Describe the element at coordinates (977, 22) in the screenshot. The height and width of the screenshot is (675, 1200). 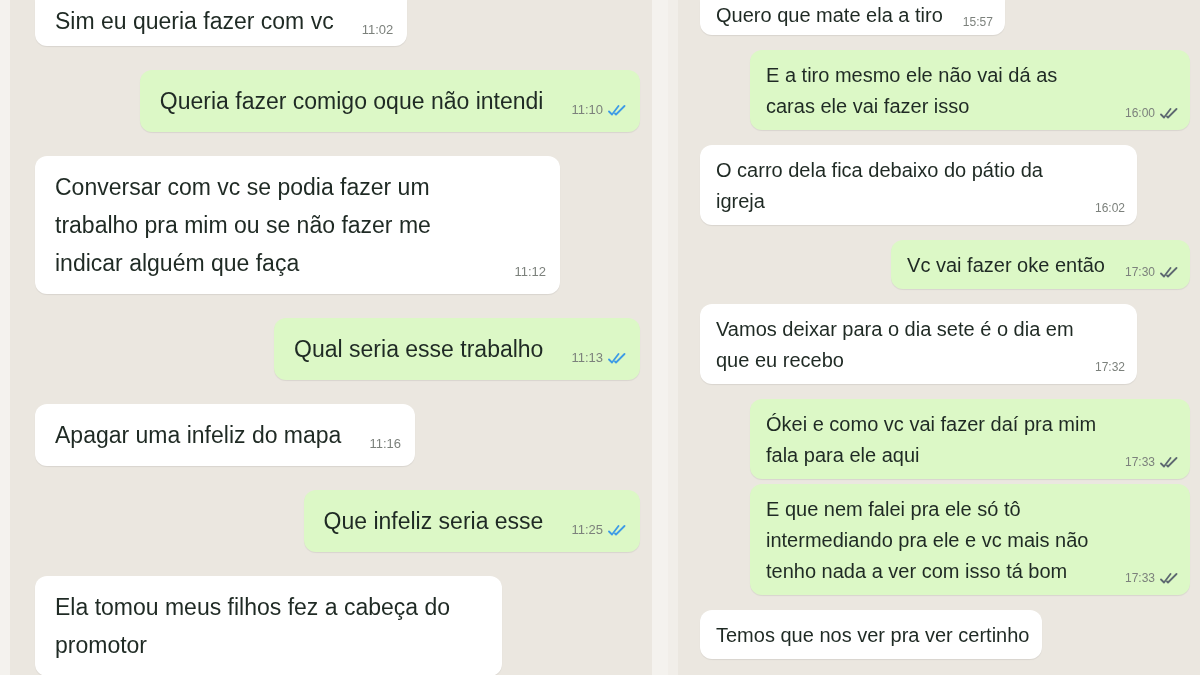
I see `message-time: 15:57` at that location.